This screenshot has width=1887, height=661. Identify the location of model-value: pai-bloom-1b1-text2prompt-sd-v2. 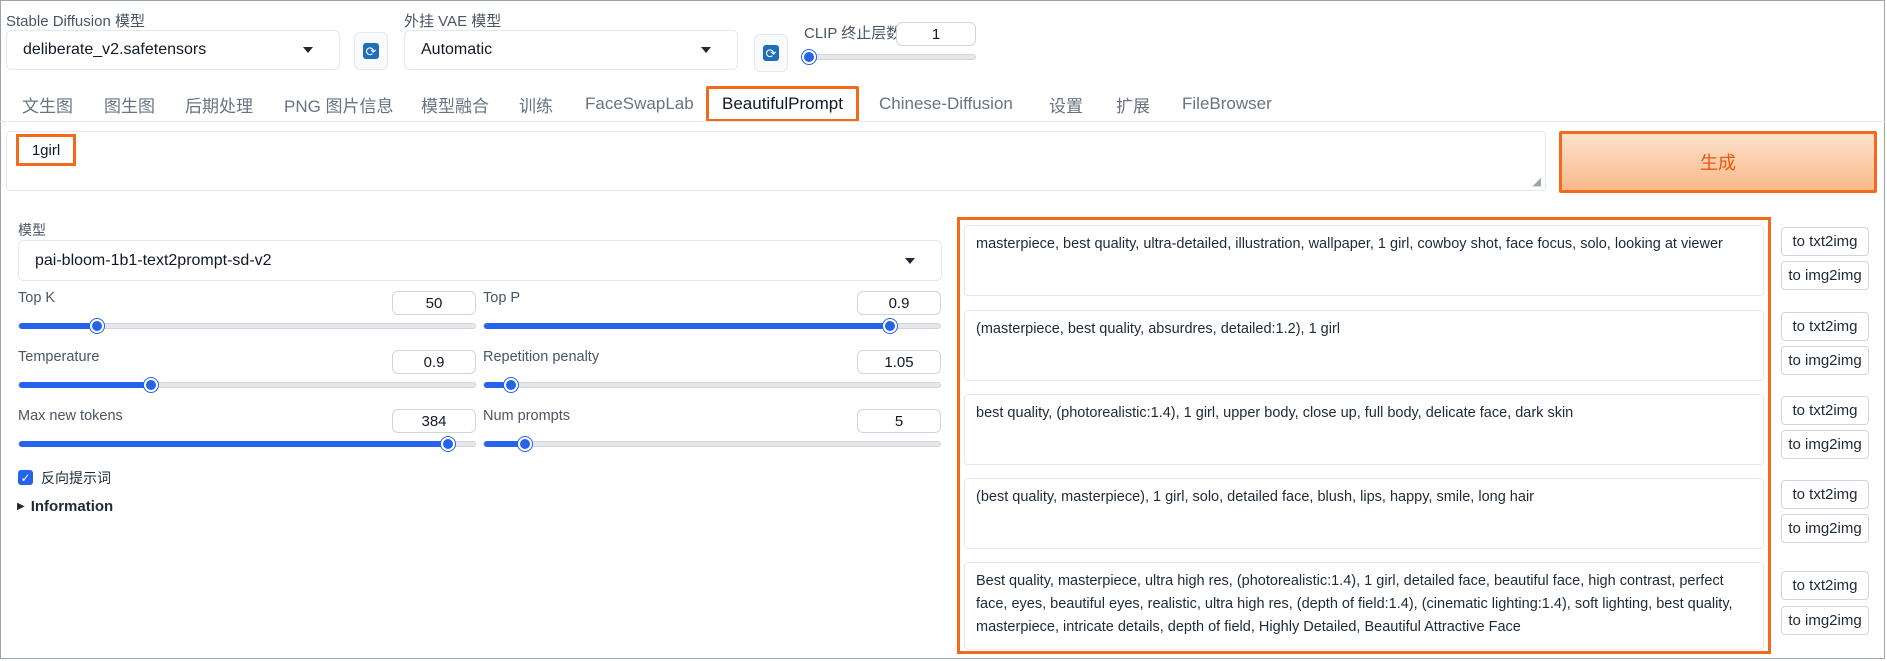
(153, 260).